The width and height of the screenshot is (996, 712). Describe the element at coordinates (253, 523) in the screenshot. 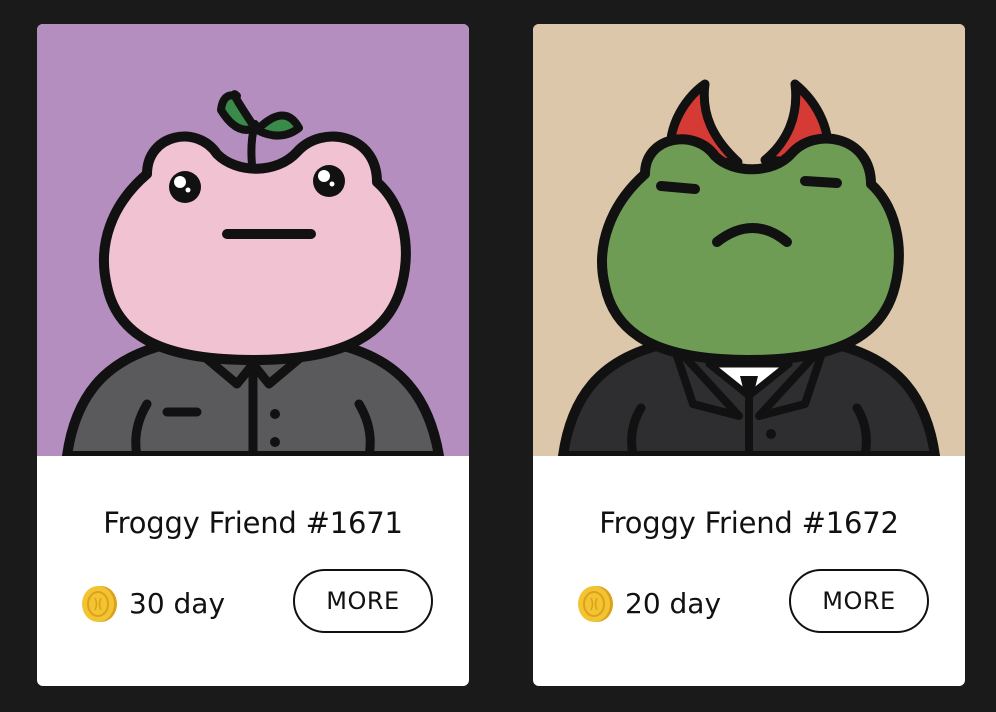

I see `nft-title: Froggy Friend #1671` at that location.